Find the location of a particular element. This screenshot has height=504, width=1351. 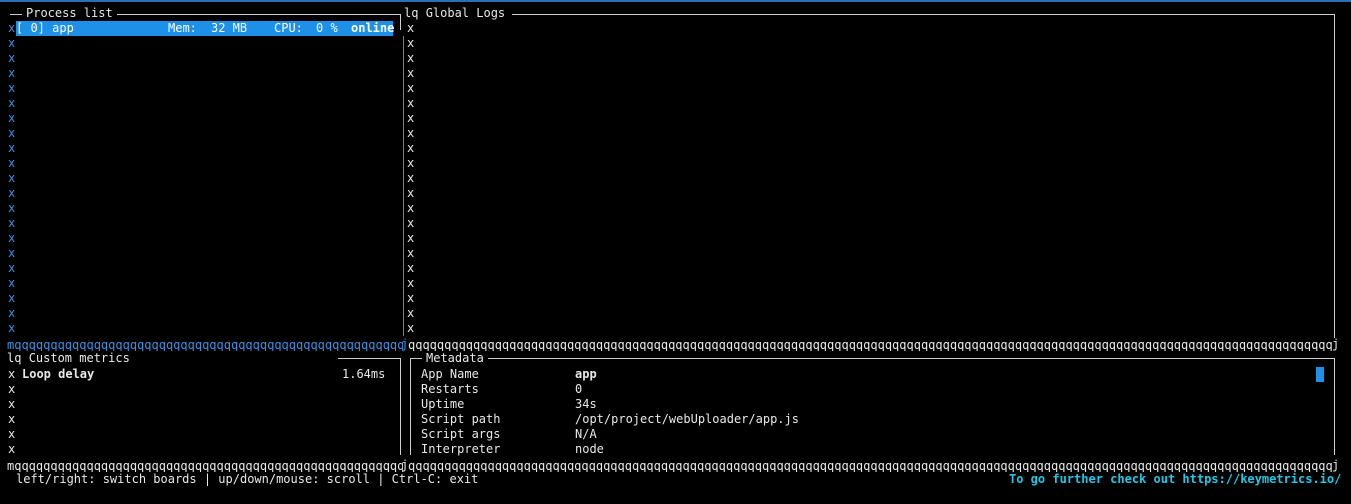

terminal-cursor is located at coordinates (1320, 374).